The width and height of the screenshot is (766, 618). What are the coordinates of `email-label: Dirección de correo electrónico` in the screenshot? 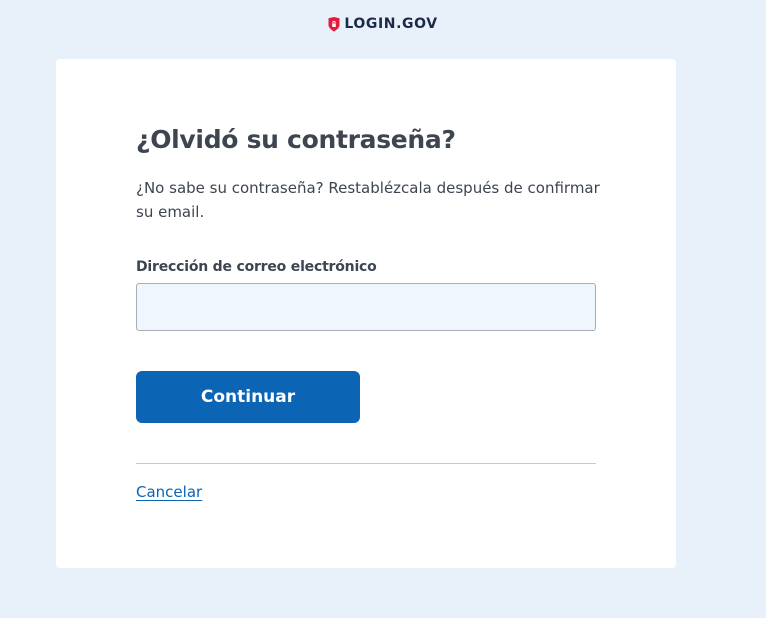 It's located at (256, 267).